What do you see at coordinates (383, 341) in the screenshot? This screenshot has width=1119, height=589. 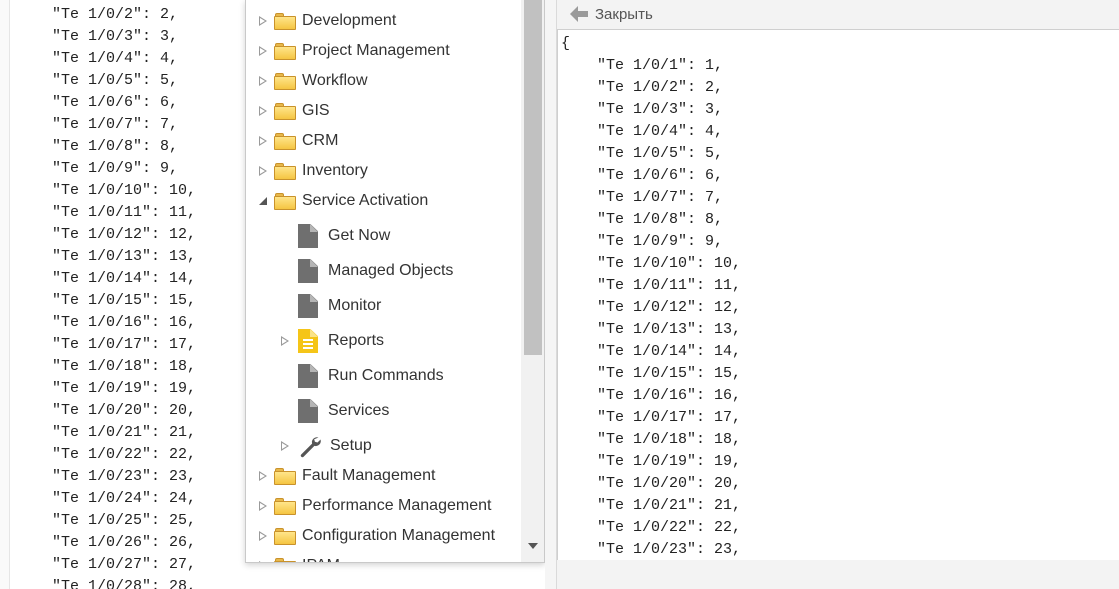 I see `nav-item-reports: Reports` at bounding box center [383, 341].